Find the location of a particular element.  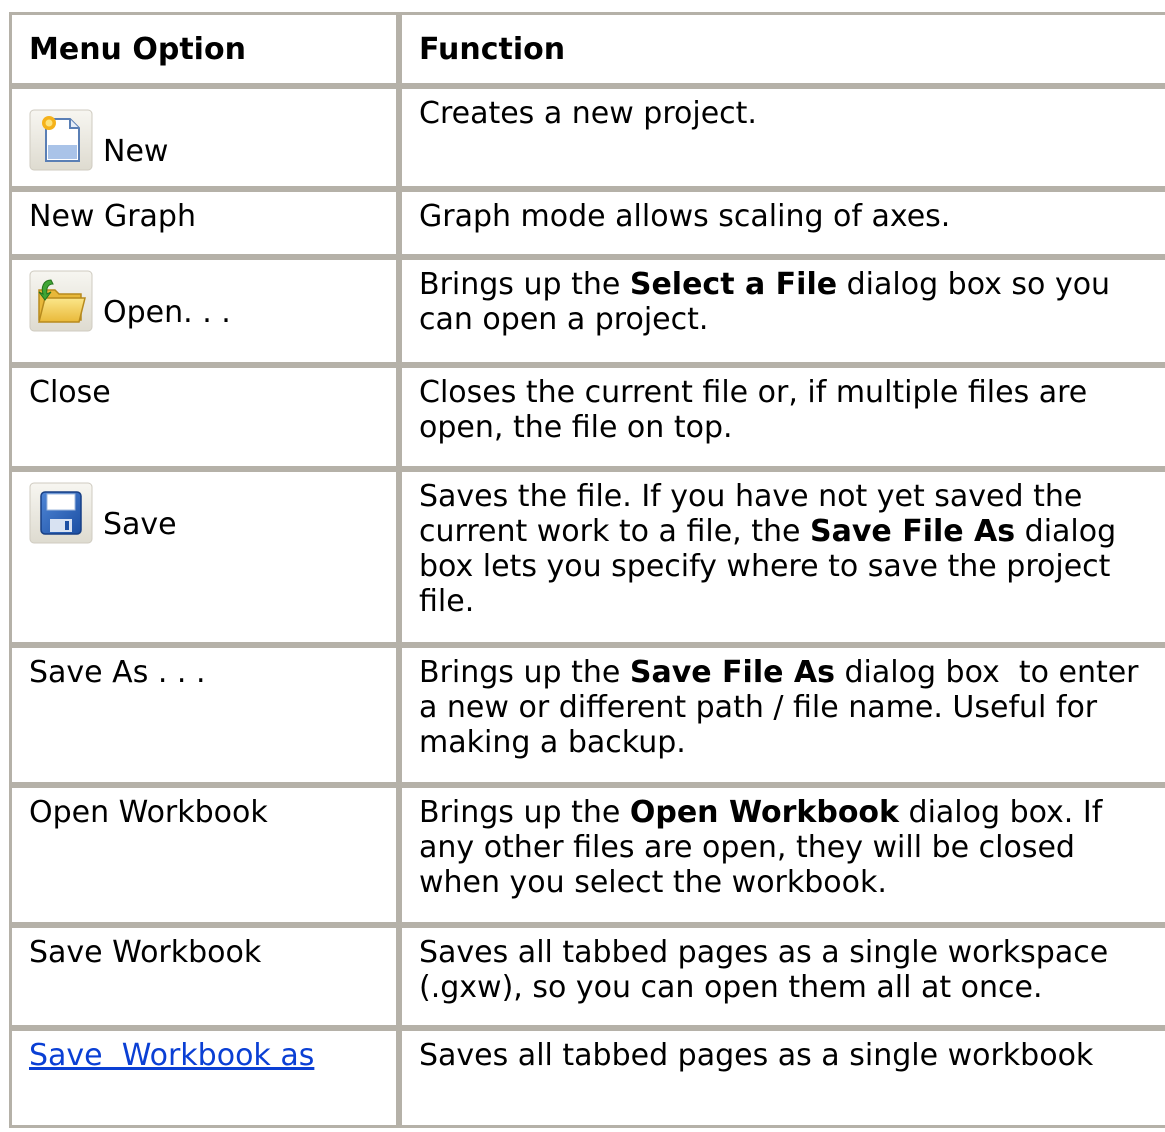

function-cell: Graph mode allows scaling of axes. is located at coordinates (782, 223).